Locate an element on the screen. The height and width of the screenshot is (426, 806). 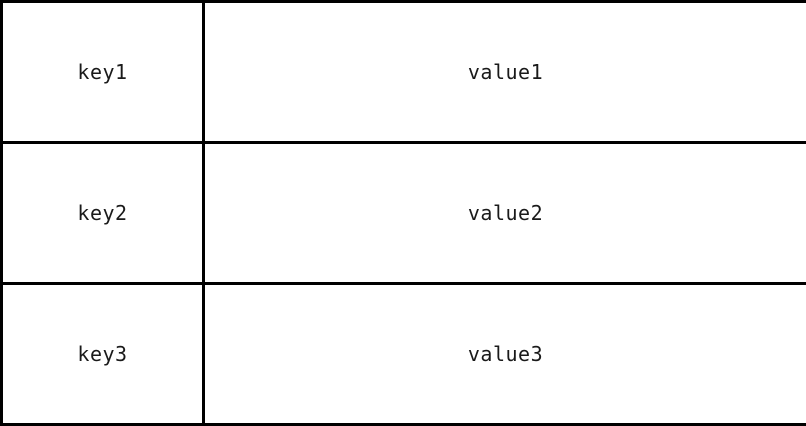
key-cell: key3 is located at coordinates (103, 354).